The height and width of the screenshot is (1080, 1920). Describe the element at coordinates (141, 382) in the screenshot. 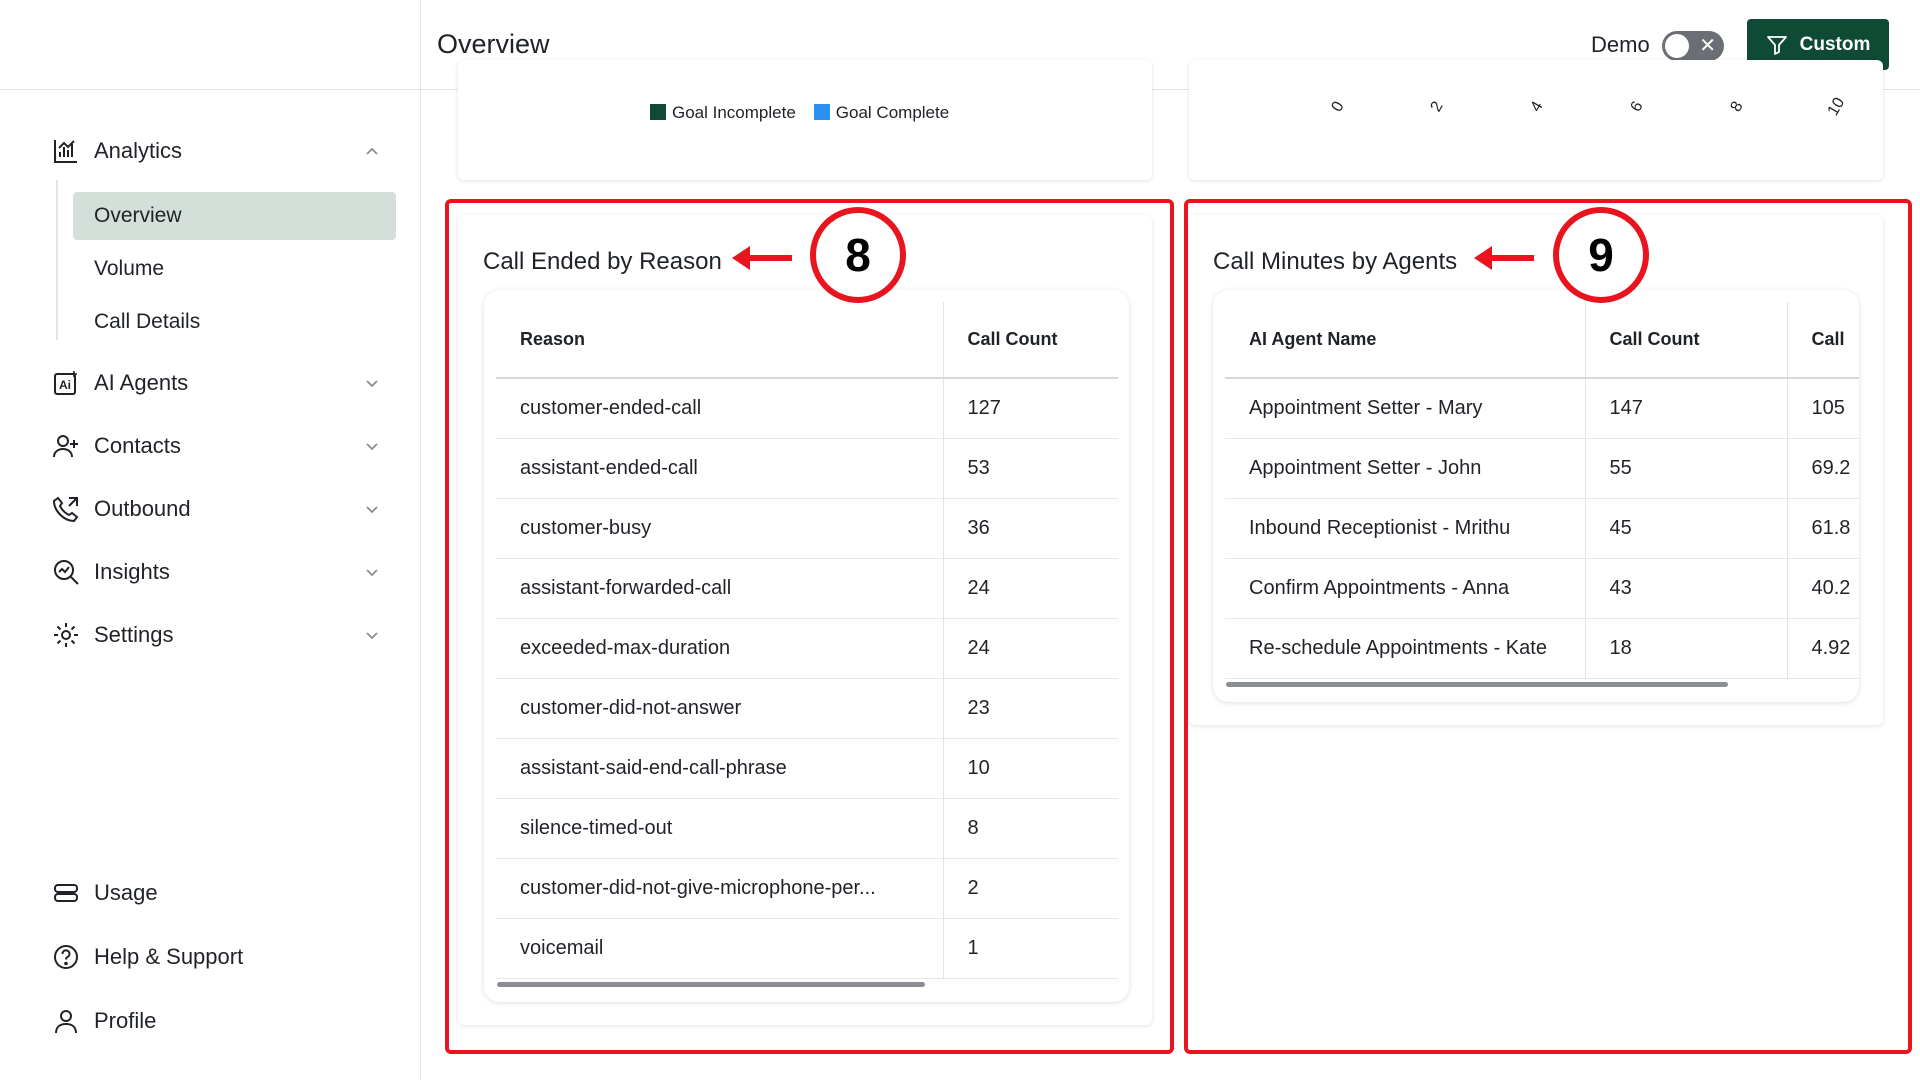

I see `sidebar-item-label: AI Agents` at that location.